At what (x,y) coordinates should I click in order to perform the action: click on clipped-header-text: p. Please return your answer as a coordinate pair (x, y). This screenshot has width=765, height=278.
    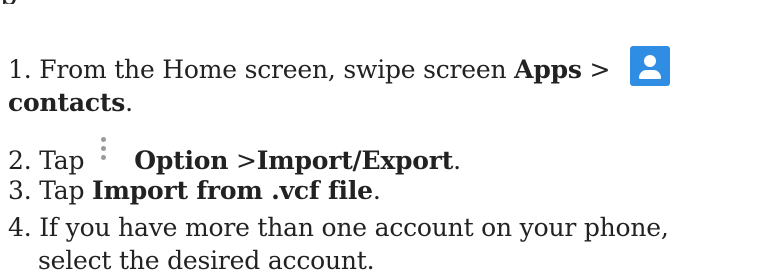
    Looking at the image, I should click on (8, 2).